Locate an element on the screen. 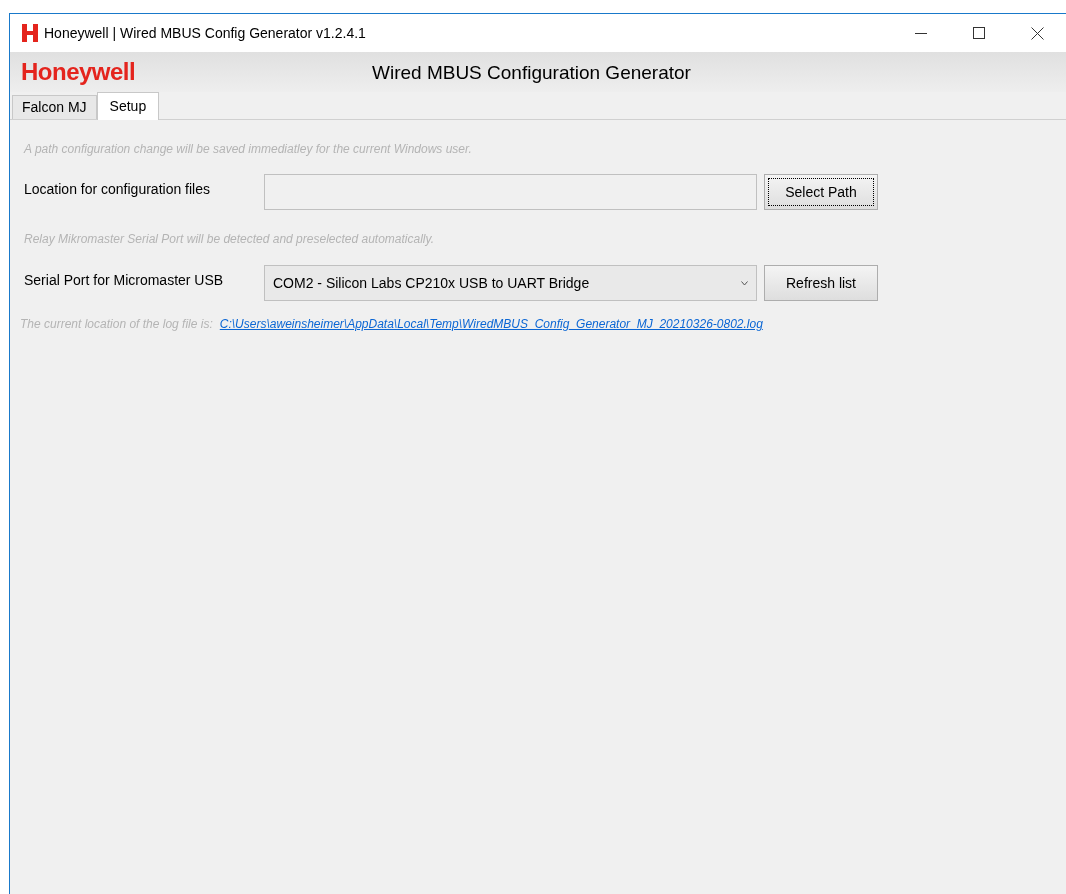 This screenshot has width=1066, height=894. minimize-icon is located at coordinates (921, 33).